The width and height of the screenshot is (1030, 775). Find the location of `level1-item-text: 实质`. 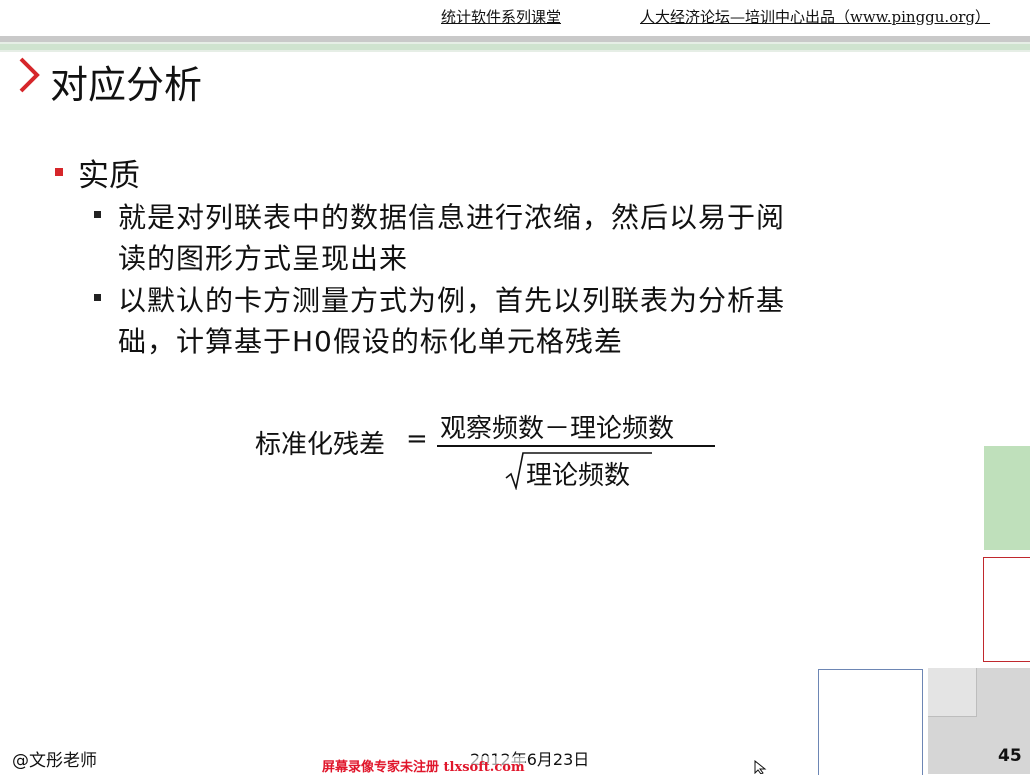

level1-item-text: 实质 is located at coordinates (109, 176).